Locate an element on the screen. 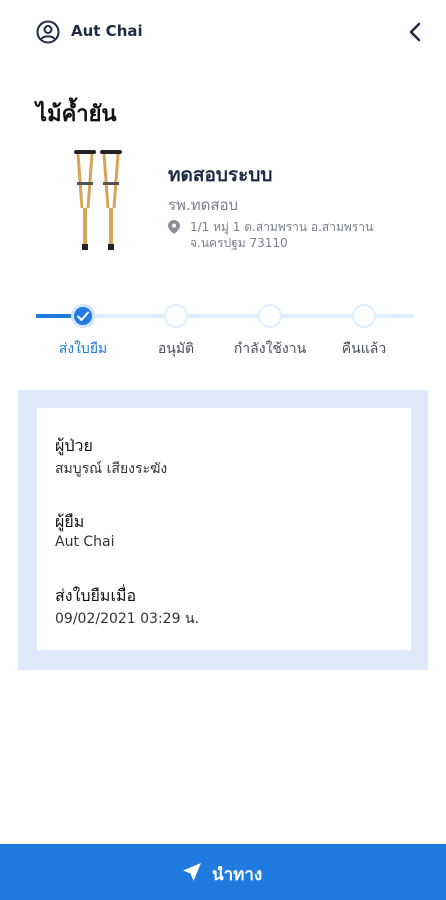 Image resolution: width=446 pixels, height=900 pixels. user-circle-icon is located at coordinates (48, 32).